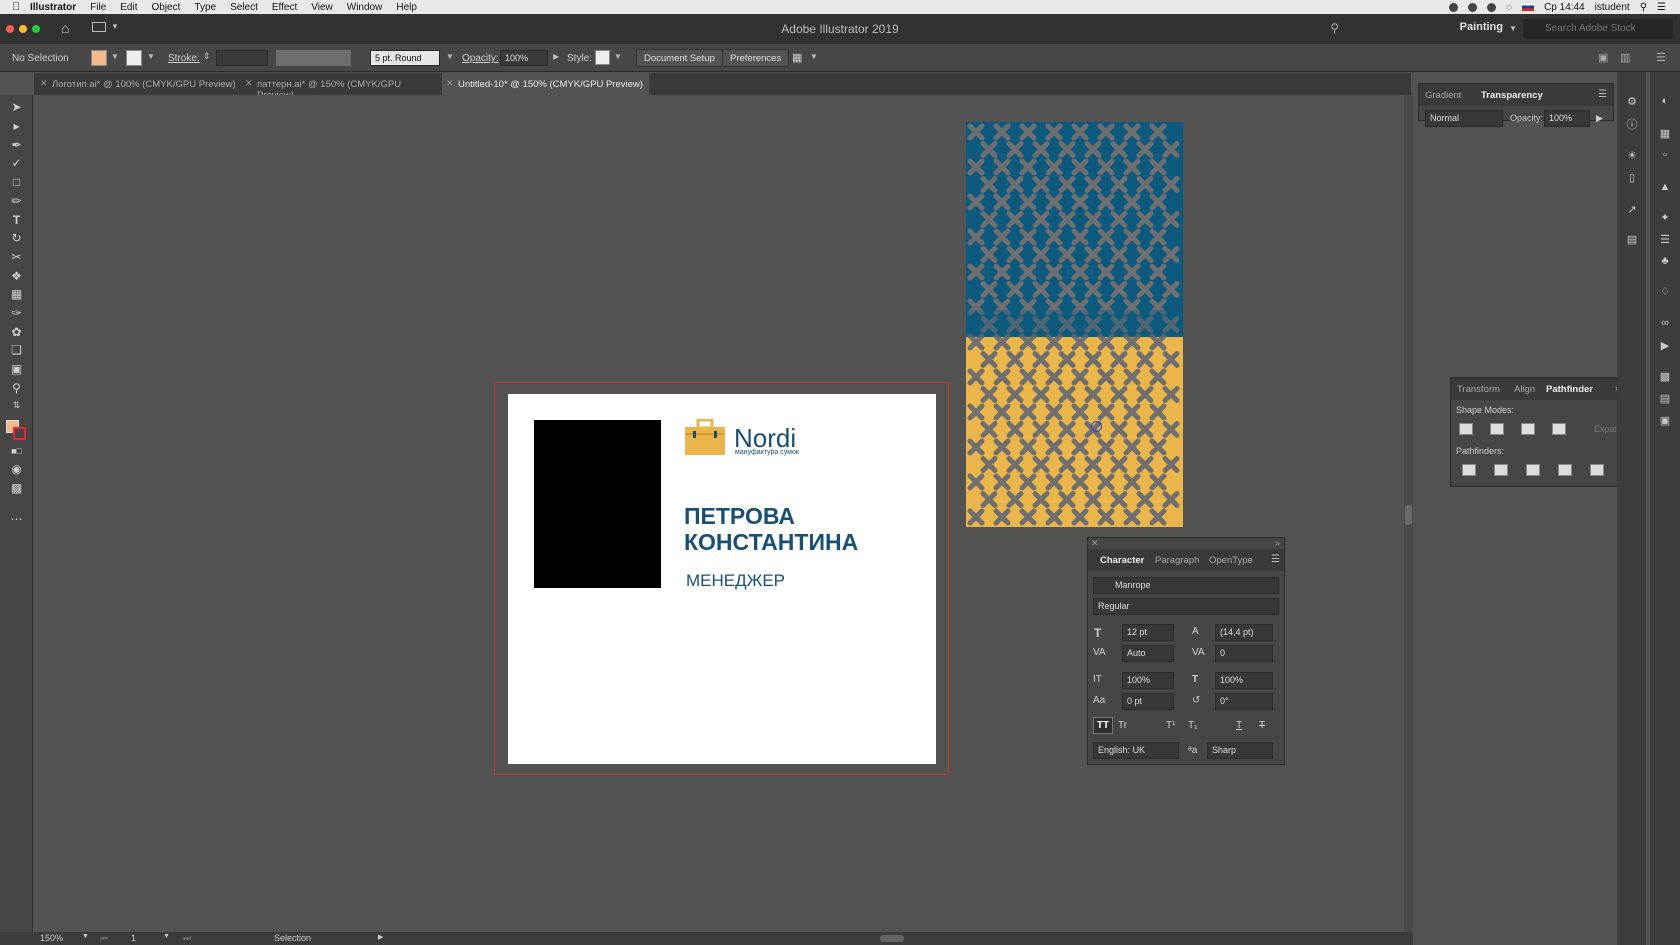 The width and height of the screenshot is (1680, 945). What do you see at coordinates (16, 144) in the screenshot?
I see `pen-tool-icon: ✒` at bounding box center [16, 144].